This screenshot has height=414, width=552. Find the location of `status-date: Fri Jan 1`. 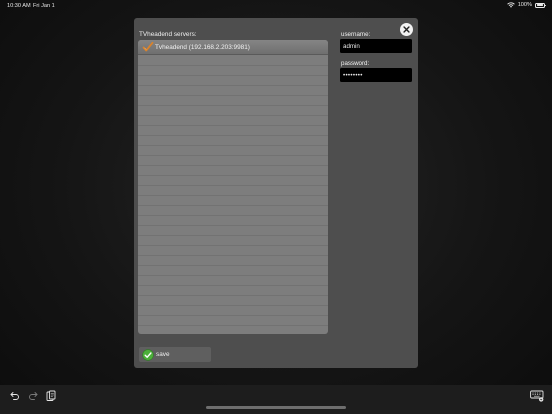

status-date: Fri Jan 1 is located at coordinates (44, 5).